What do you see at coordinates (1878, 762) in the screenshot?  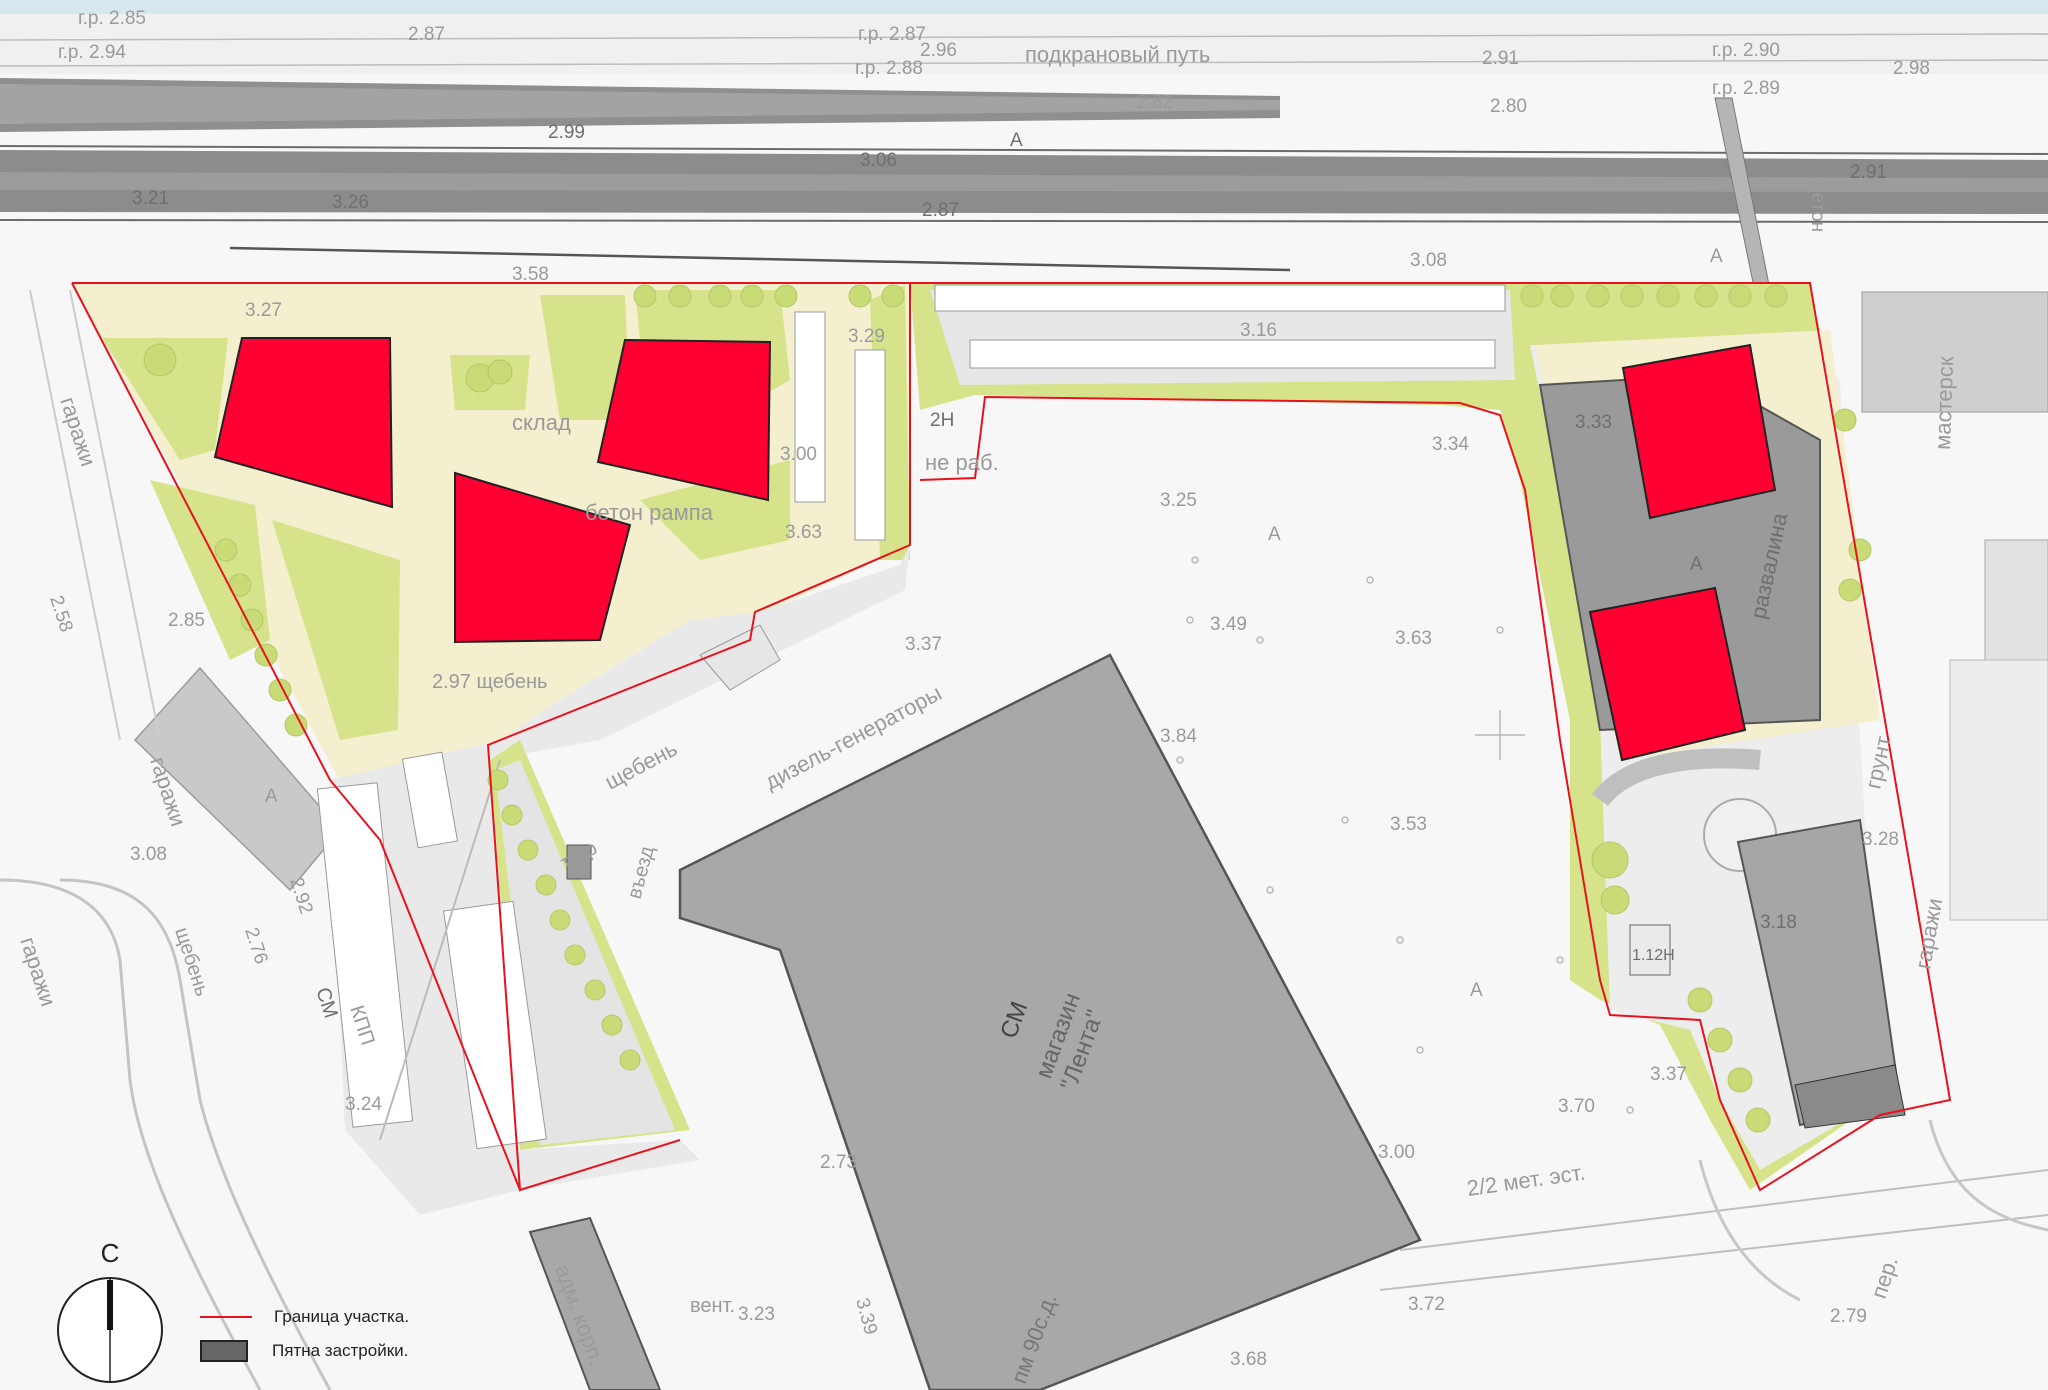 I see `label-soil: грунт` at bounding box center [1878, 762].